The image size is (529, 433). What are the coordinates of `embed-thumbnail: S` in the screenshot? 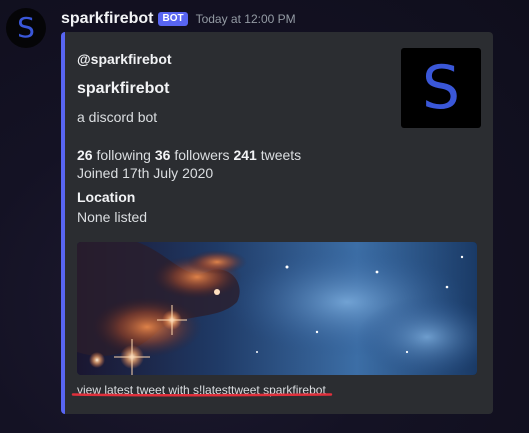 It's located at (441, 88).